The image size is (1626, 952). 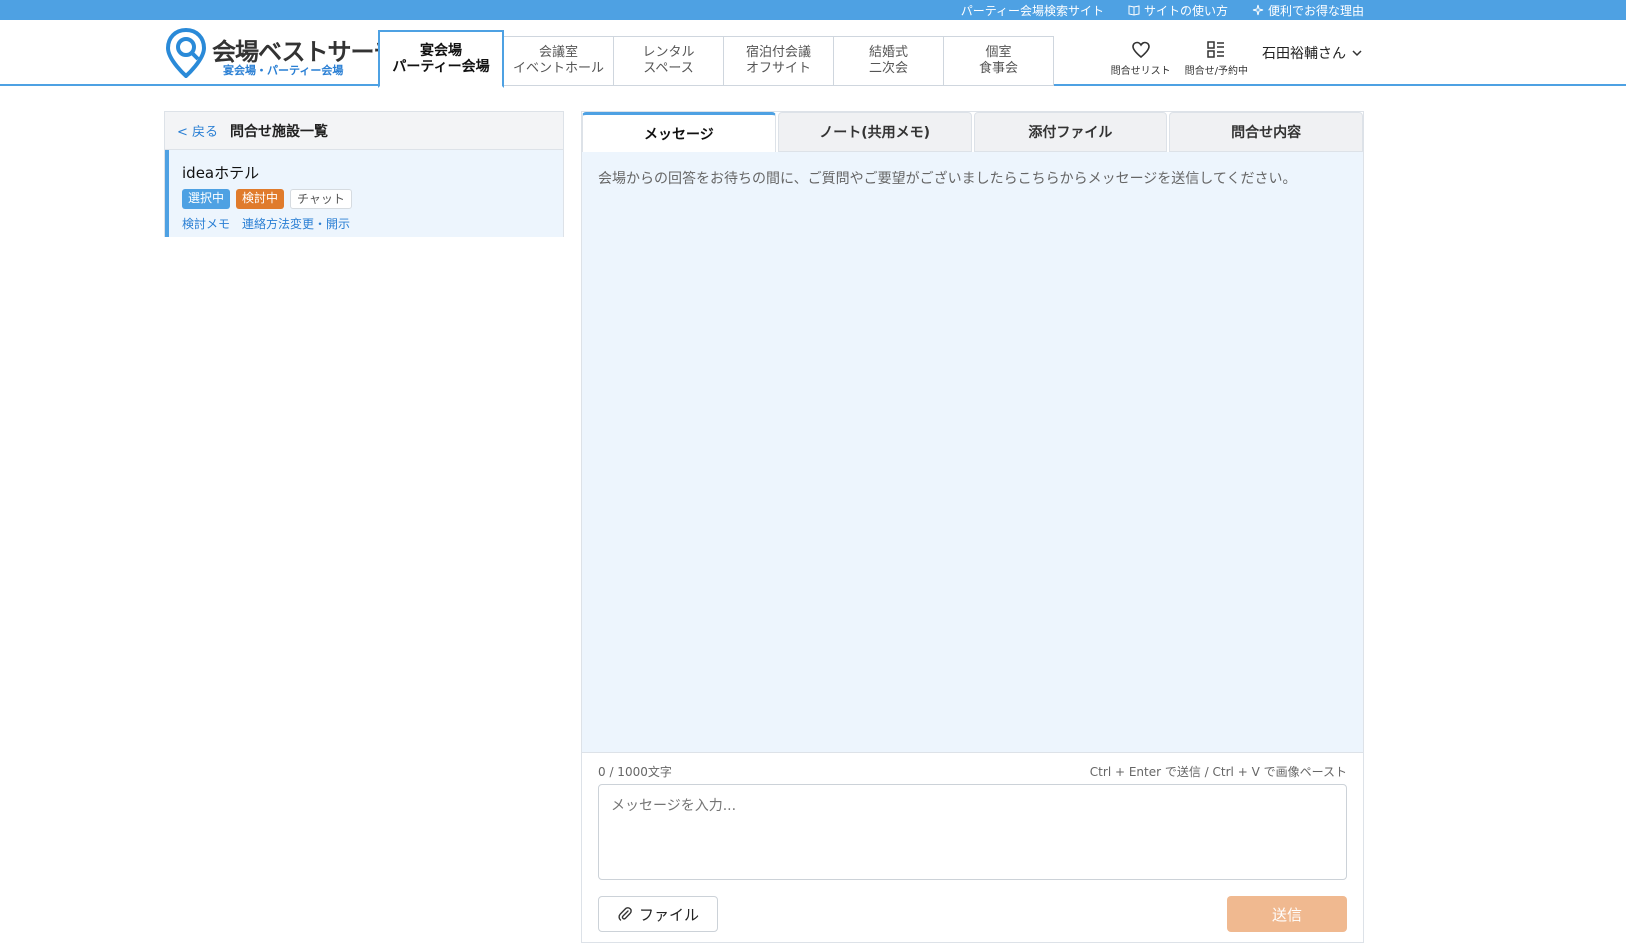 What do you see at coordinates (1258, 10) in the screenshot?
I see `sparkle-icon` at bounding box center [1258, 10].